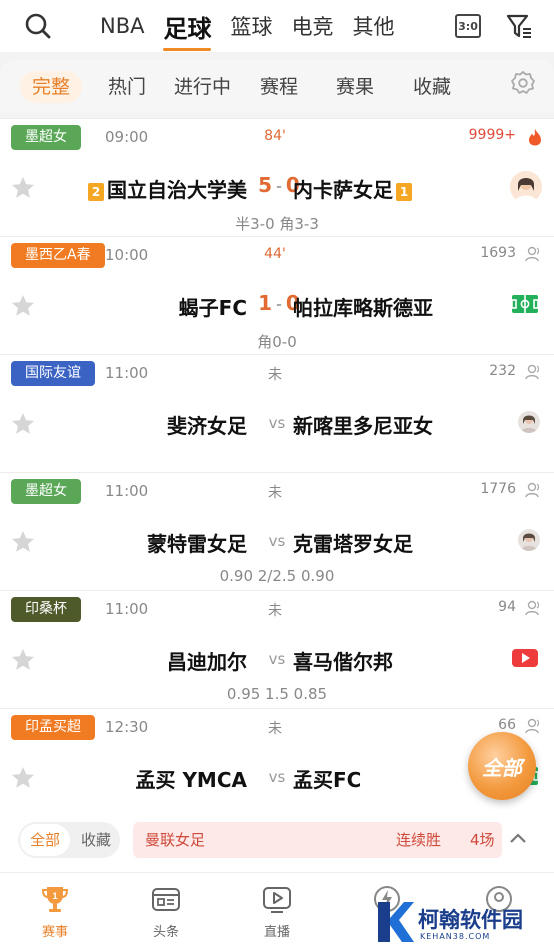 Image resolution: width=554 pixels, height=949 pixels. I want to click on home-team-name: 斐济女足, so click(207, 426).